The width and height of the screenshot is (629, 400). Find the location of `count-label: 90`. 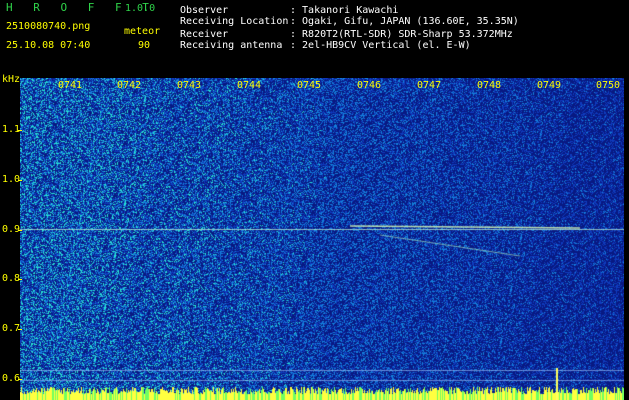

count-label: 90 is located at coordinates (144, 45).